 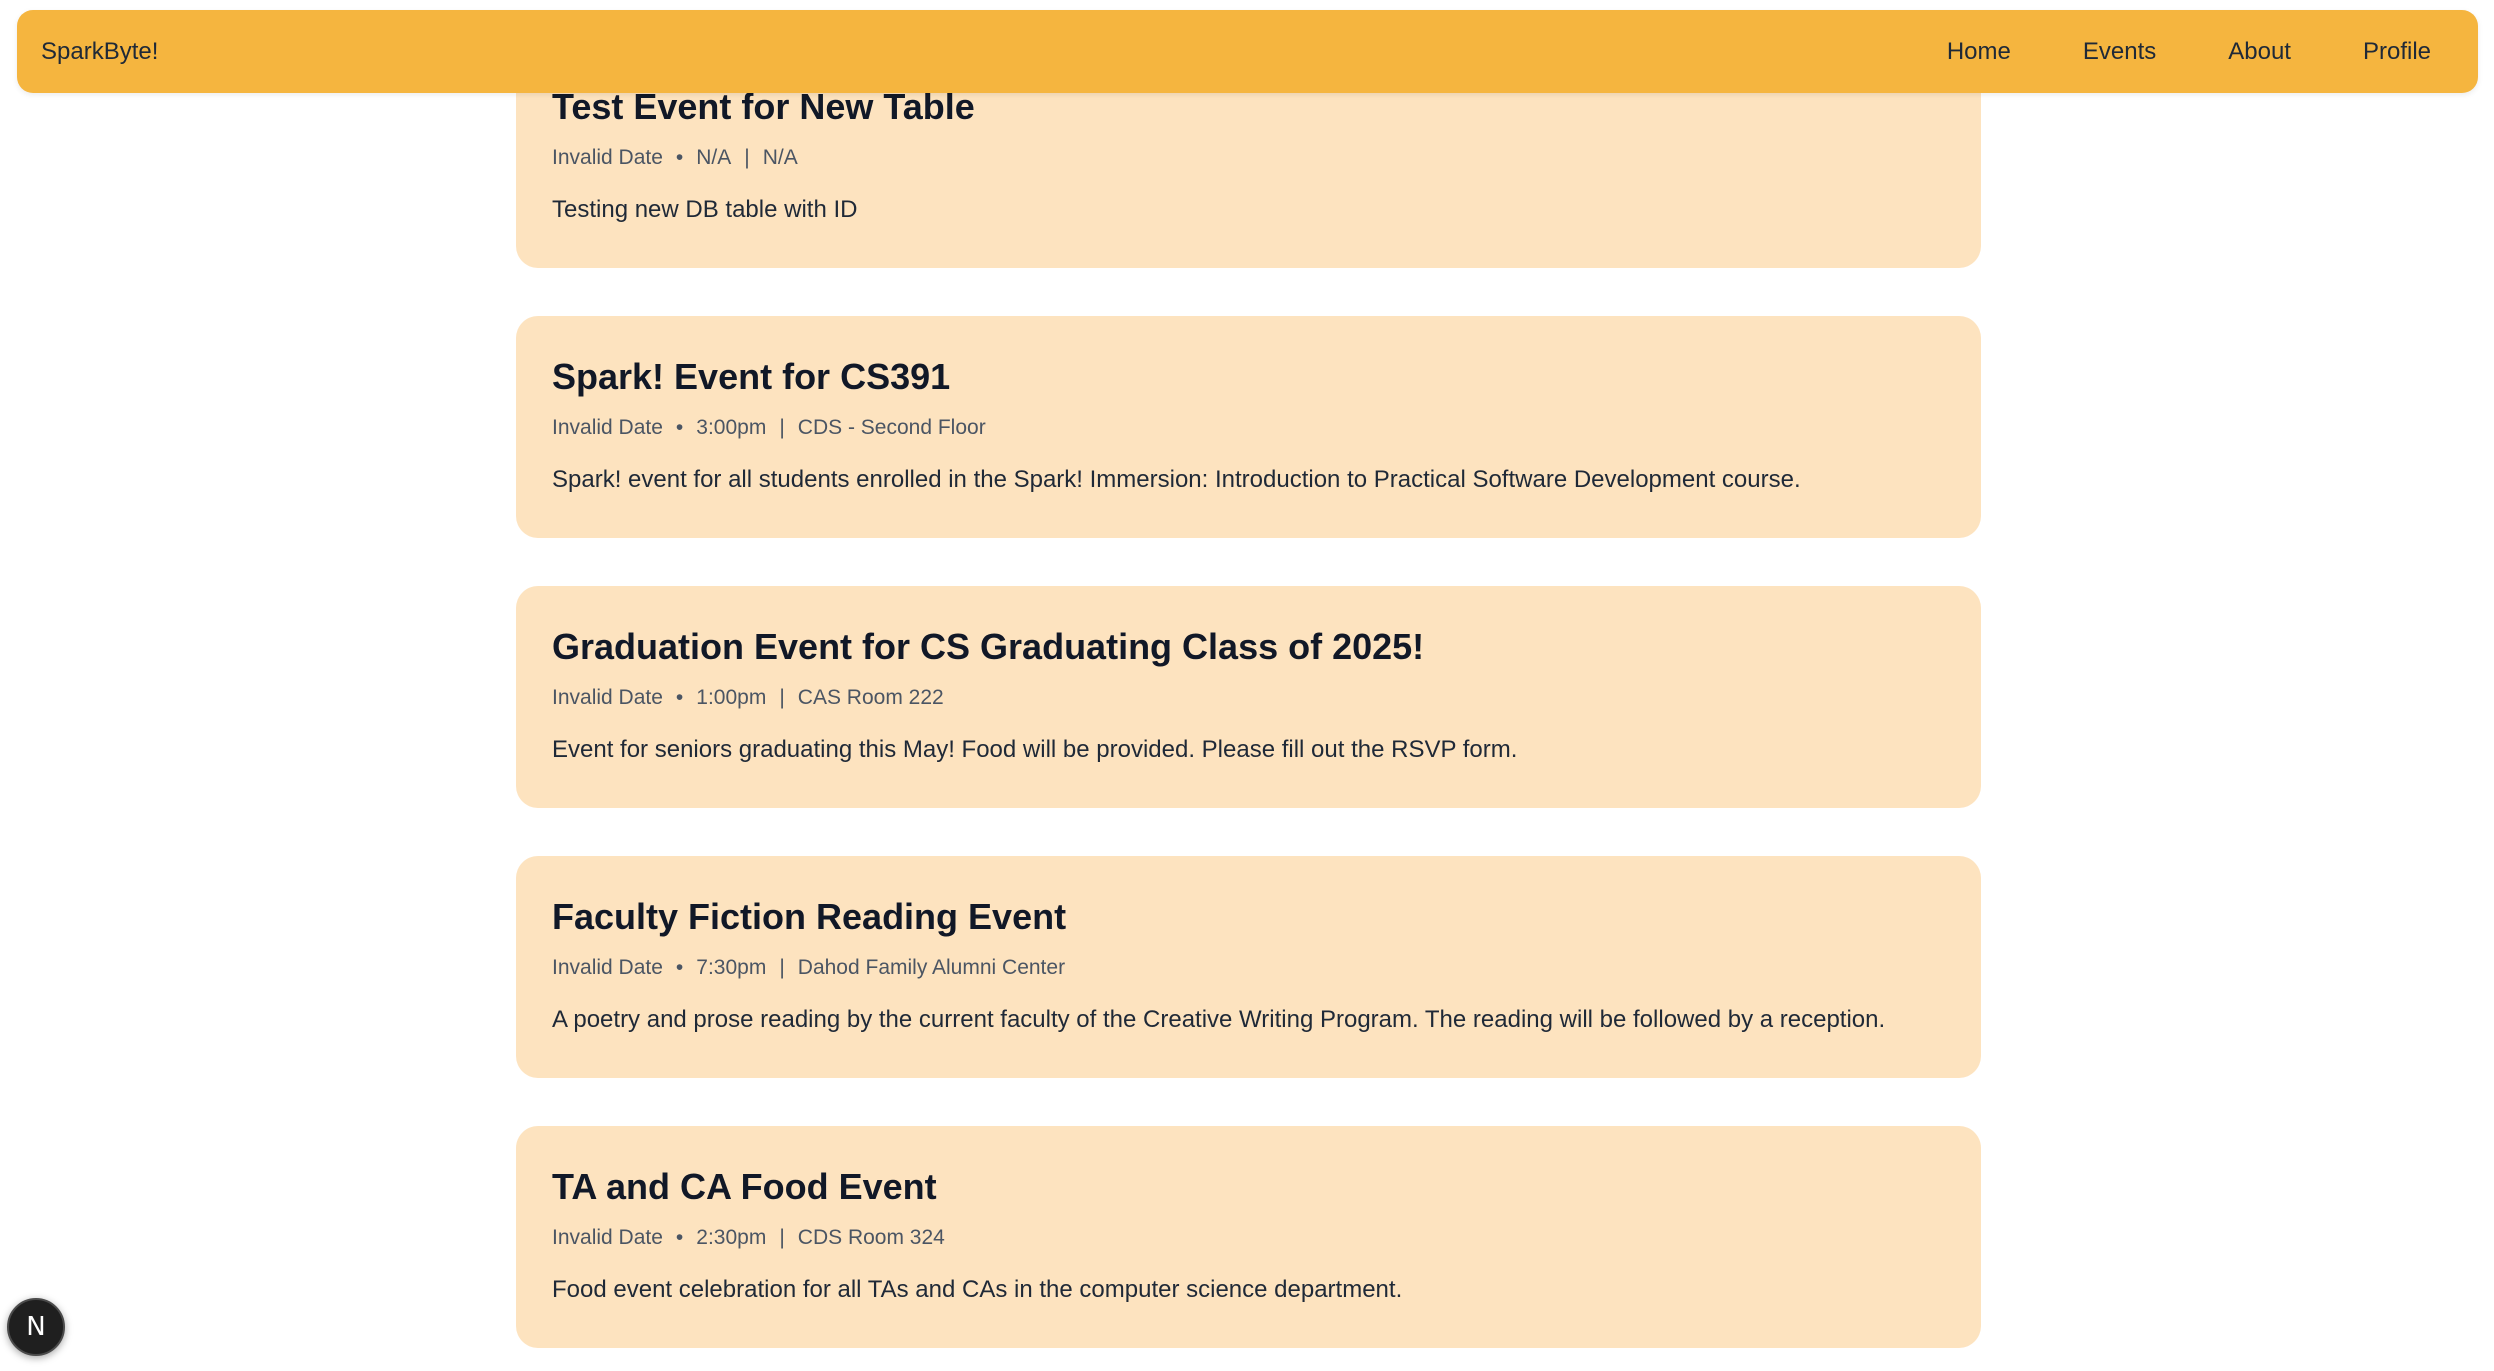 I want to click on event-description: Testing new DB table with ID, so click(x=705, y=209).